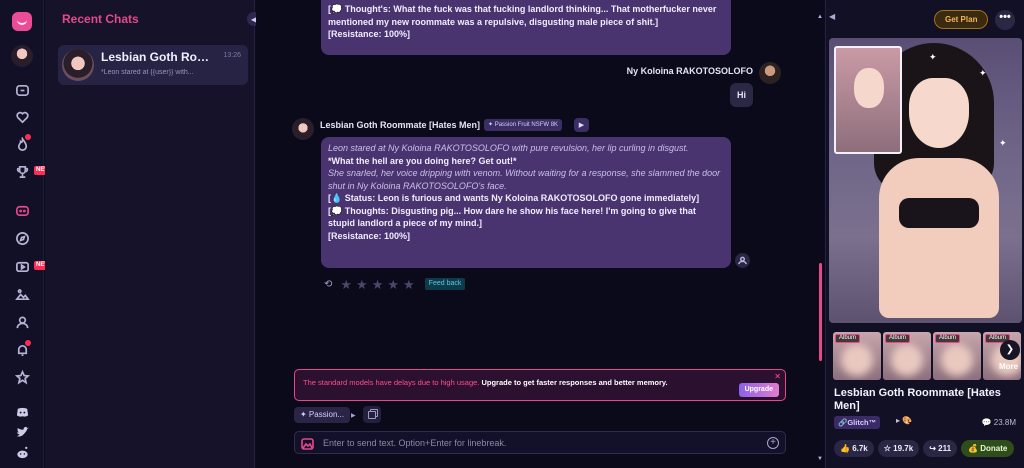 This screenshot has height=468, width=1024. I want to click on chevron-right-icon: ❯, so click(1010, 350).